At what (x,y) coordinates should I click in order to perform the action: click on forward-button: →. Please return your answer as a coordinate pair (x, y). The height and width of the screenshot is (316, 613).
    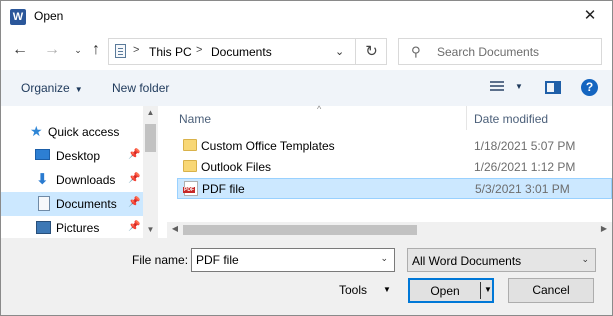
    Looking at the image, I should click on (52, 50).